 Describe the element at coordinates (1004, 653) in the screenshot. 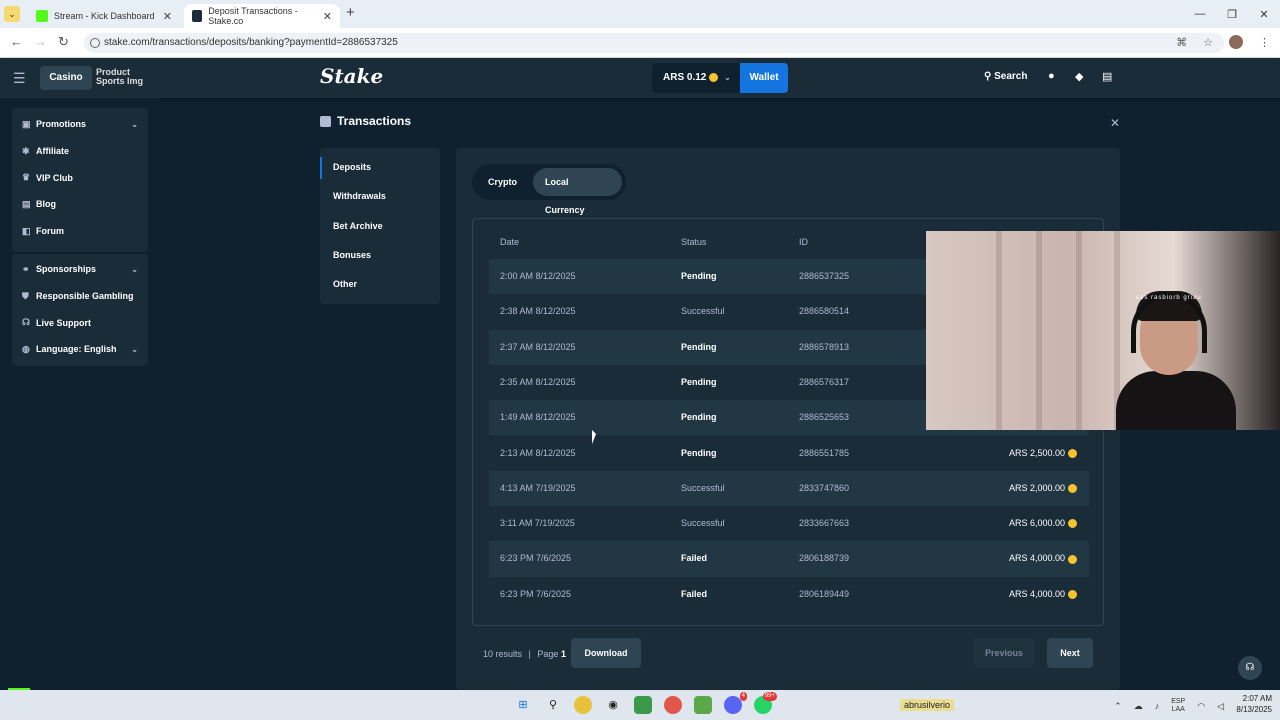

I see `previous-button: Previous` at that location.